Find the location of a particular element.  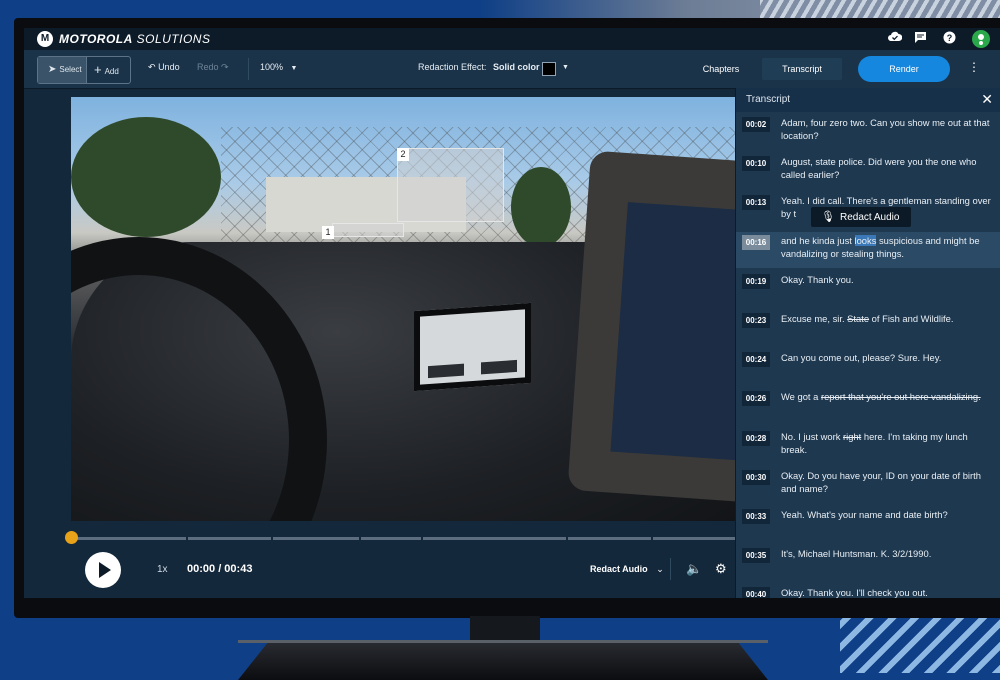

undo-button: ↶ Undo is located at coordinates (164, 67).